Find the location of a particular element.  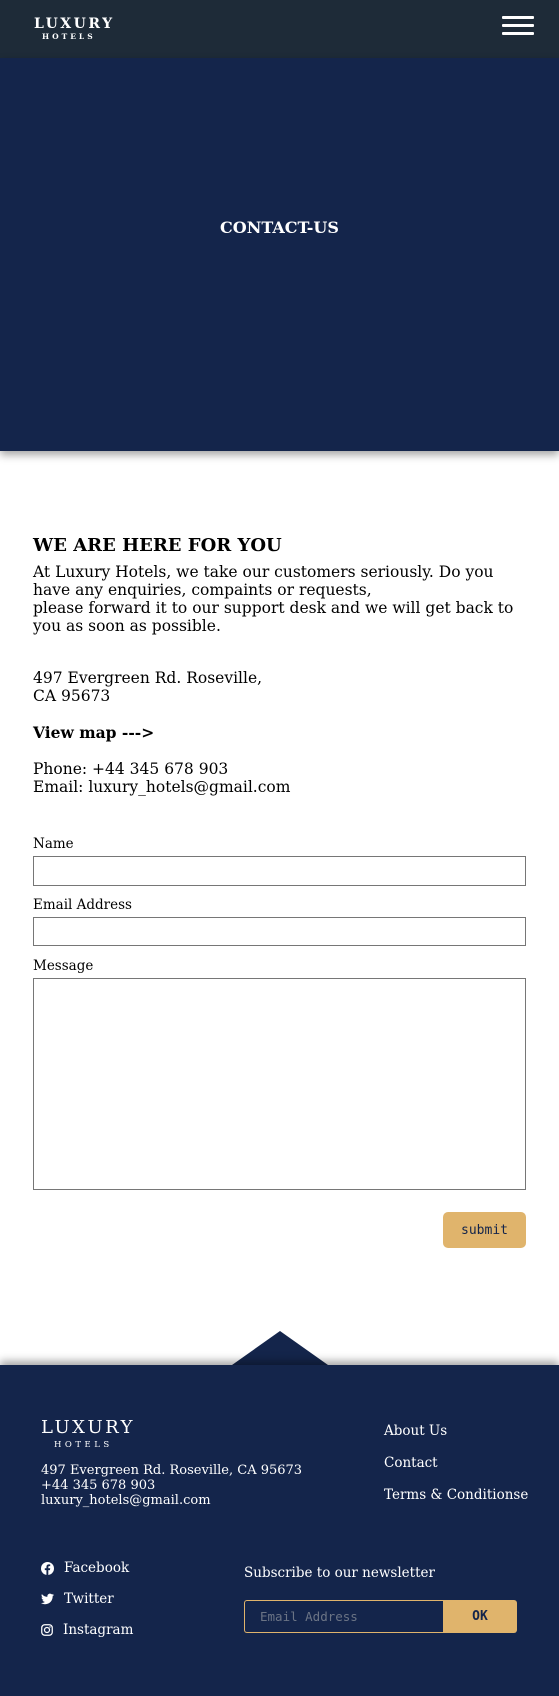

footer-logo-title: LUXURY is located at coordinates (88, 1427).